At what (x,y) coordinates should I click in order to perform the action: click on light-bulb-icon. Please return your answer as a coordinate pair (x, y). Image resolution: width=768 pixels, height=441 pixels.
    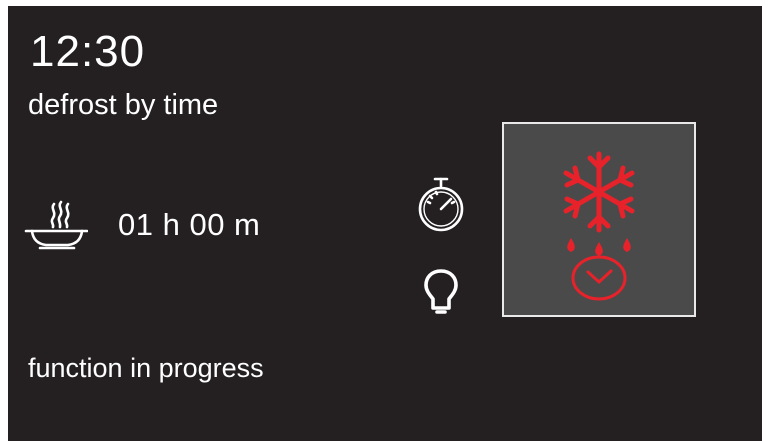
    Looking at the image, I should click on (441, 291).